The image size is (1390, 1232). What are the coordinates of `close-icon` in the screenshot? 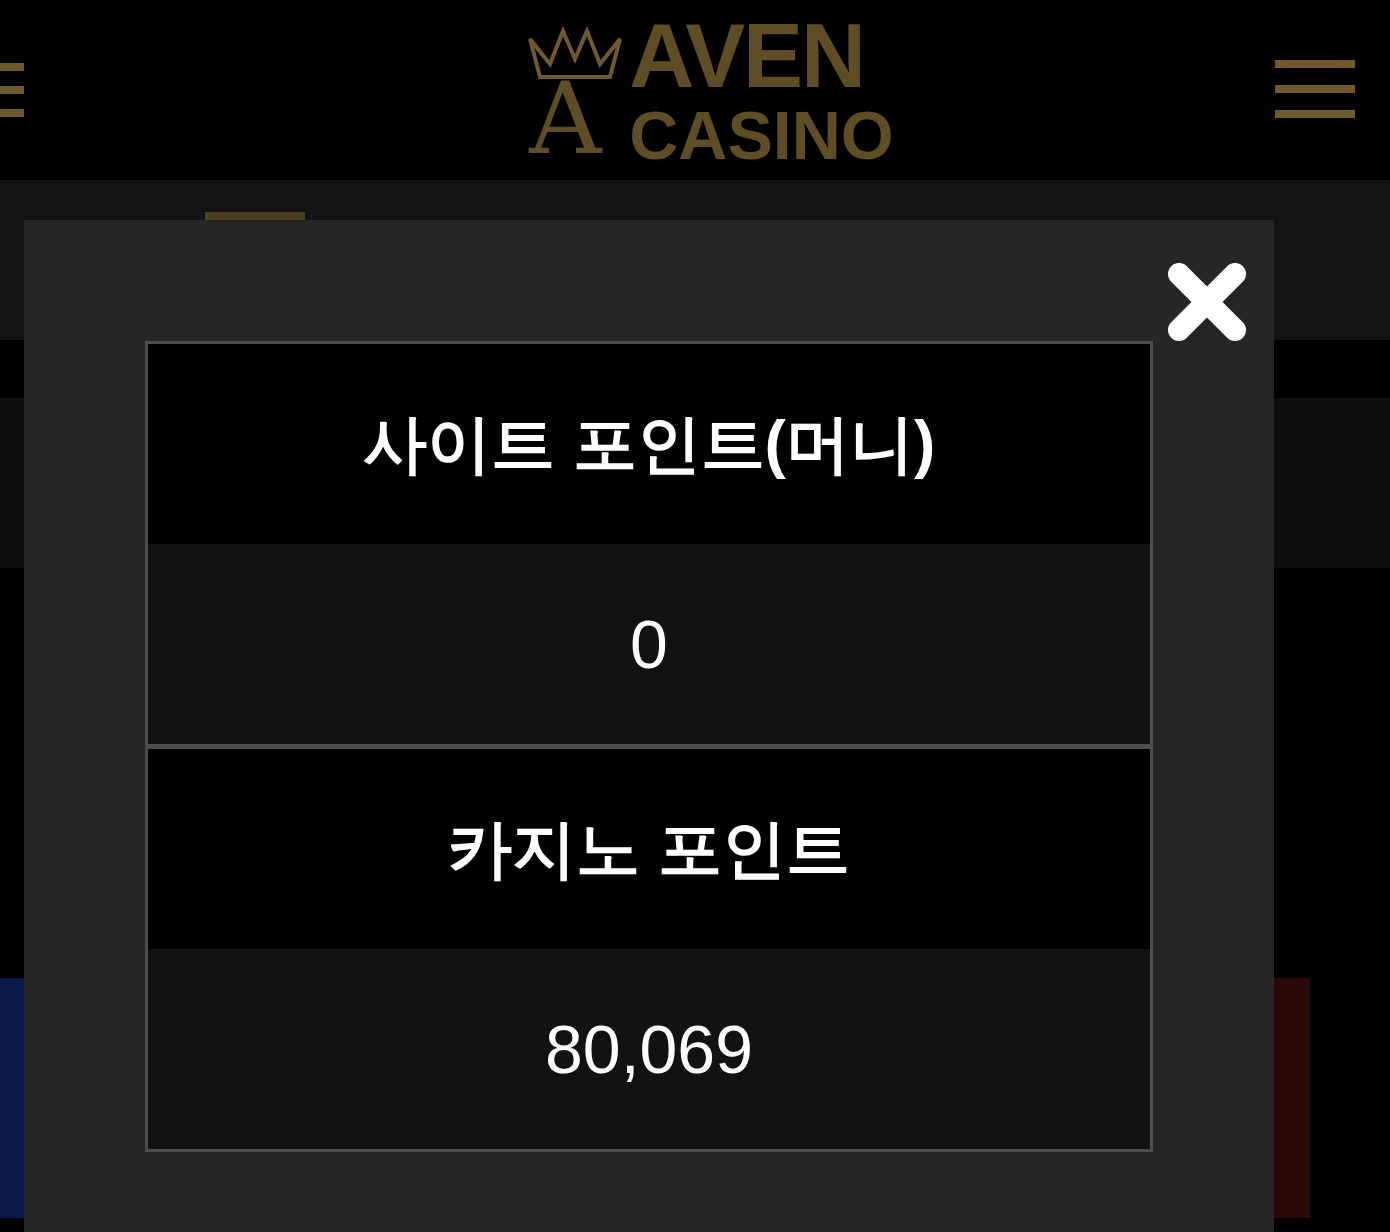 It's located at (1207, 302).